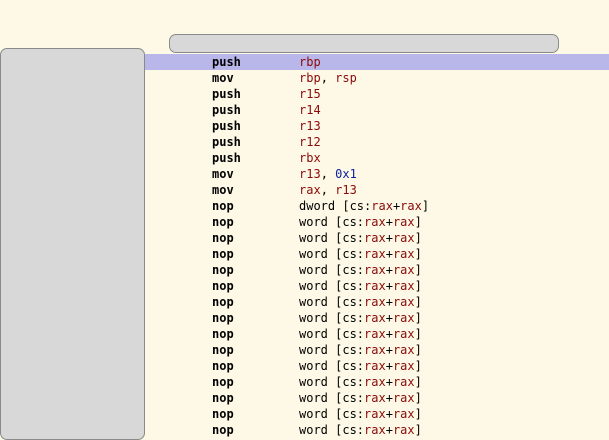 The width and height of the screenshot is (609, 440). I want to click on disassembly-row: push r12, so click(377, 142).